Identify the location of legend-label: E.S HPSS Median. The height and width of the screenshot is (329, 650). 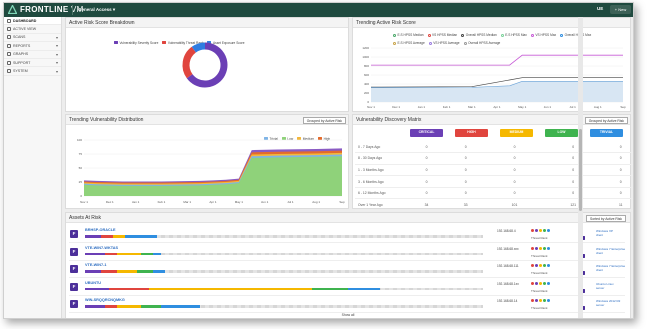
(410, 35).